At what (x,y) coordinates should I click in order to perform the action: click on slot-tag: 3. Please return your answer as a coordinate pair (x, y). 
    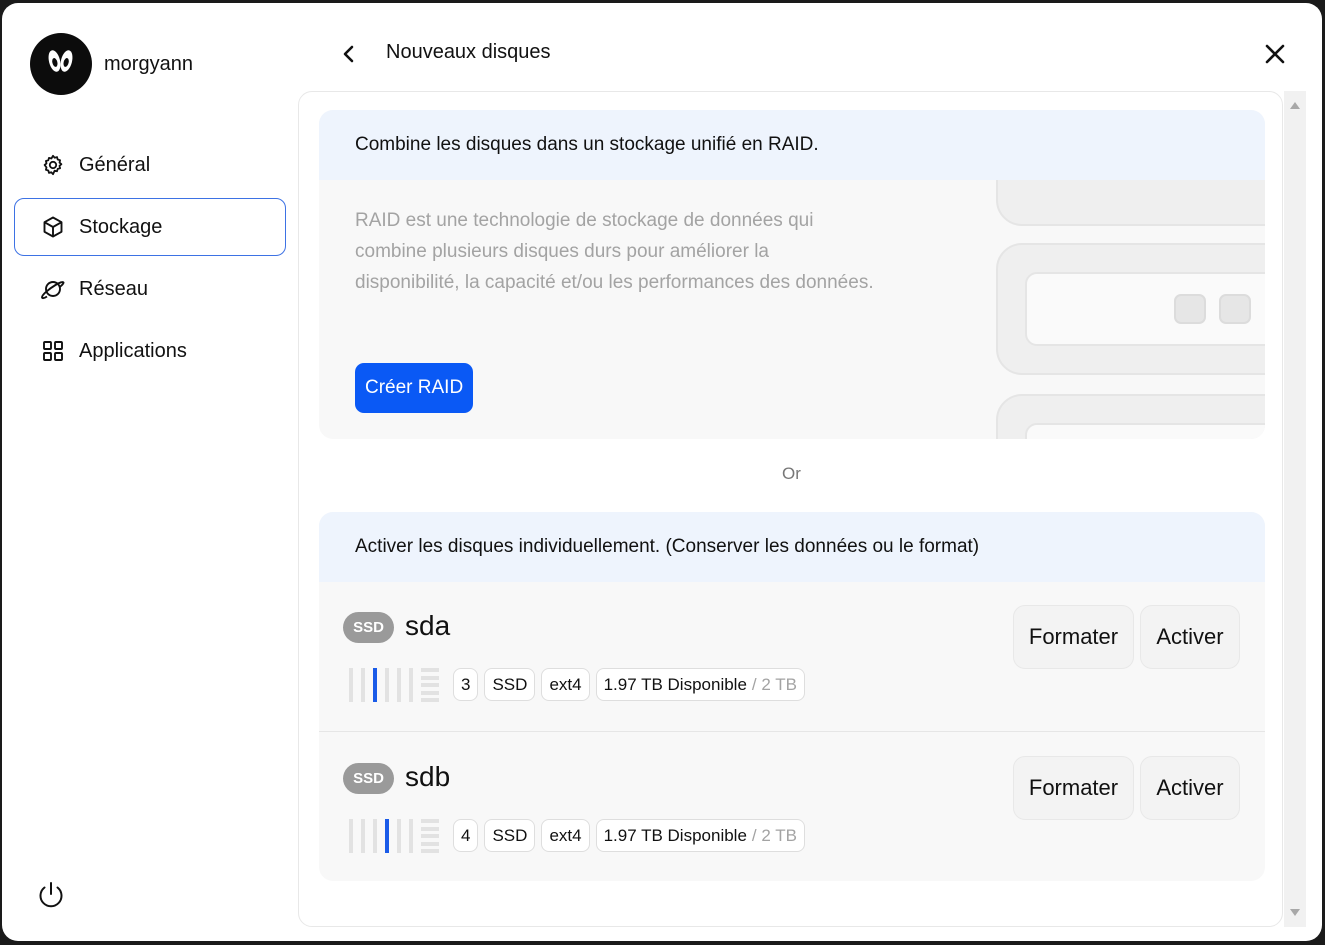
    Looking at the image, I should click on (466, 684).